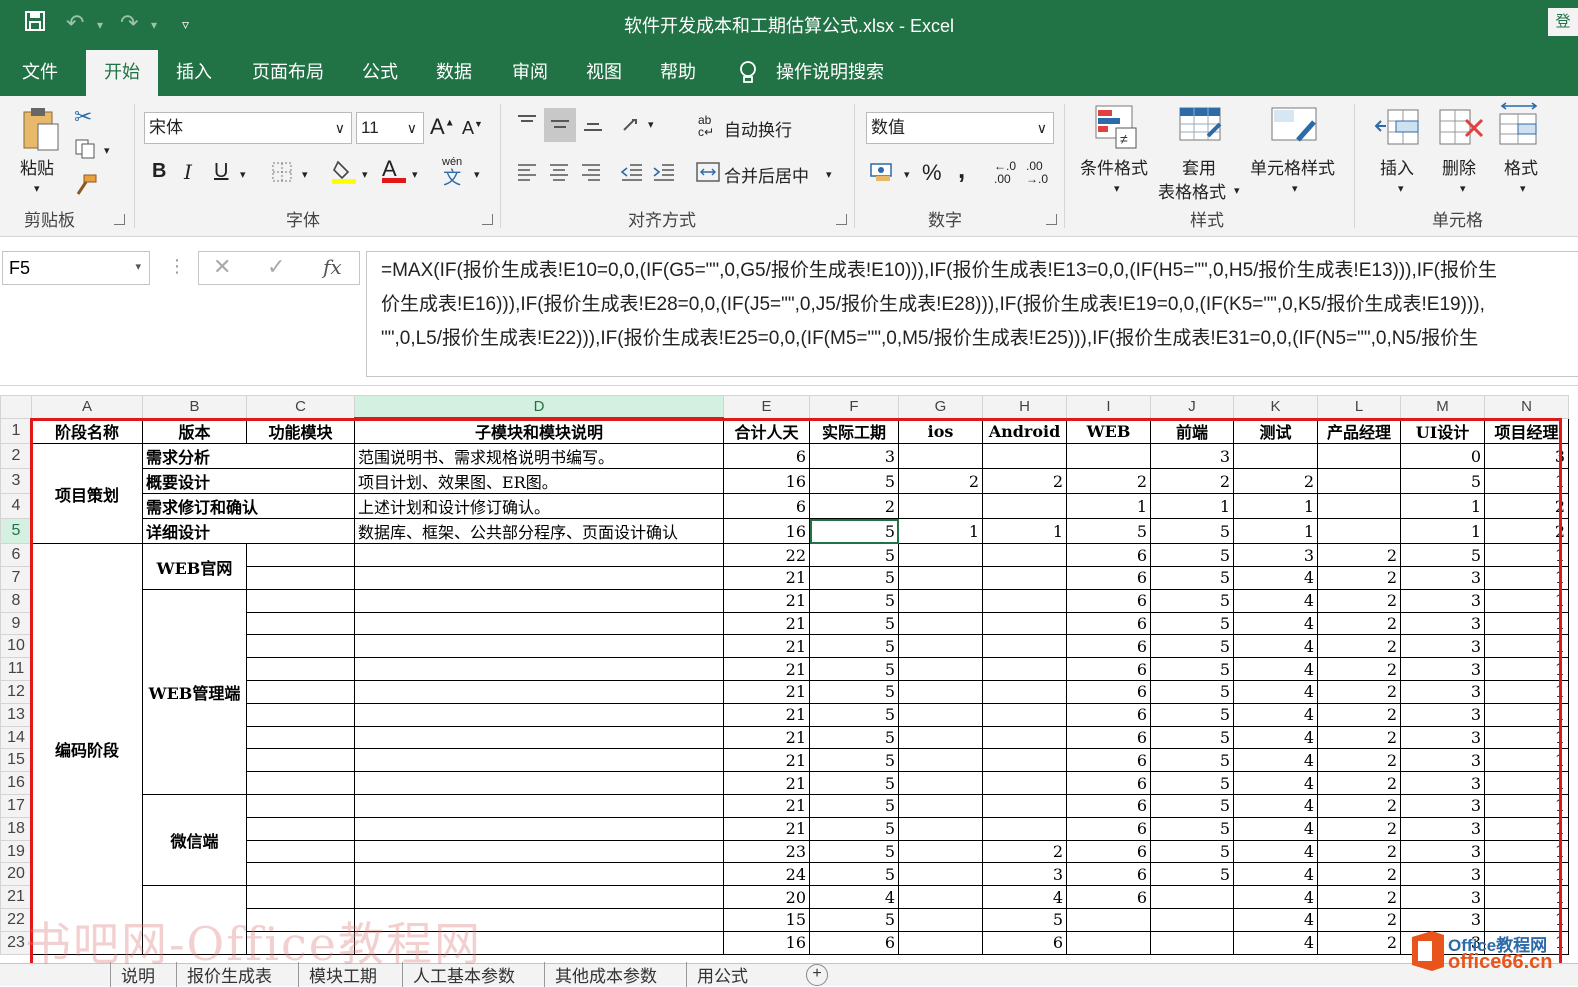 Image resolution: width=1578 pixels, height=987 pixels. Describe the element at coordinates (477, 174) in the screenshot. I see `phonetic-dropdown-icon: ▾` at that location.